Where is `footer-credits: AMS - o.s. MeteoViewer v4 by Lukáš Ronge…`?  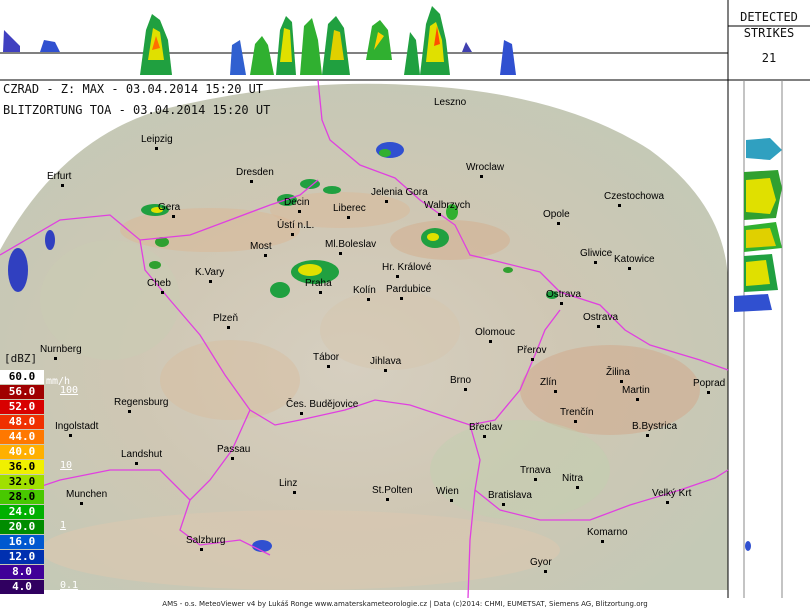 footer-credits: AMS - o.s. MeteoViewer v4 by Lukáš Ronge… is located at coordinates (405, 604).